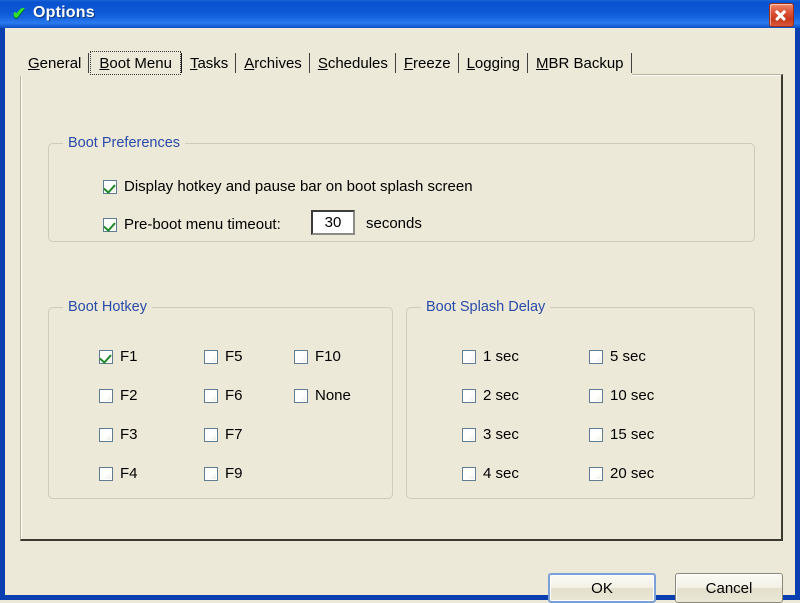  I want to click on green-check-icon: ✔, so click(19, 13).